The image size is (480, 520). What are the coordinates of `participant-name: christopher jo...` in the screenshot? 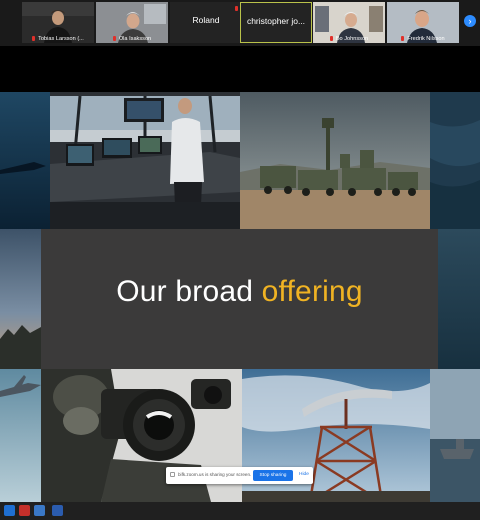 It's located at (276, 21).